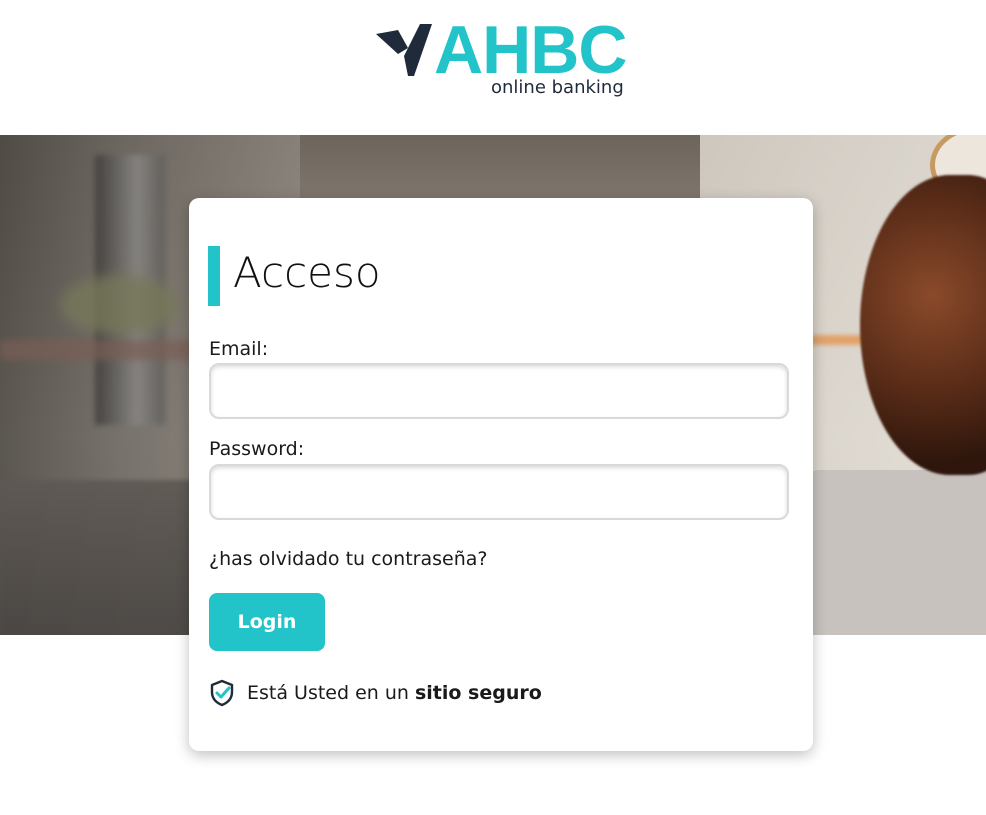 This screenshot has height=815, width=986. What do you see at coordinates (348, 559) in the screenshot?
I see `forgot-password-link: ¿has olvidado tu contraseña?` at bounding box center [348, 559].